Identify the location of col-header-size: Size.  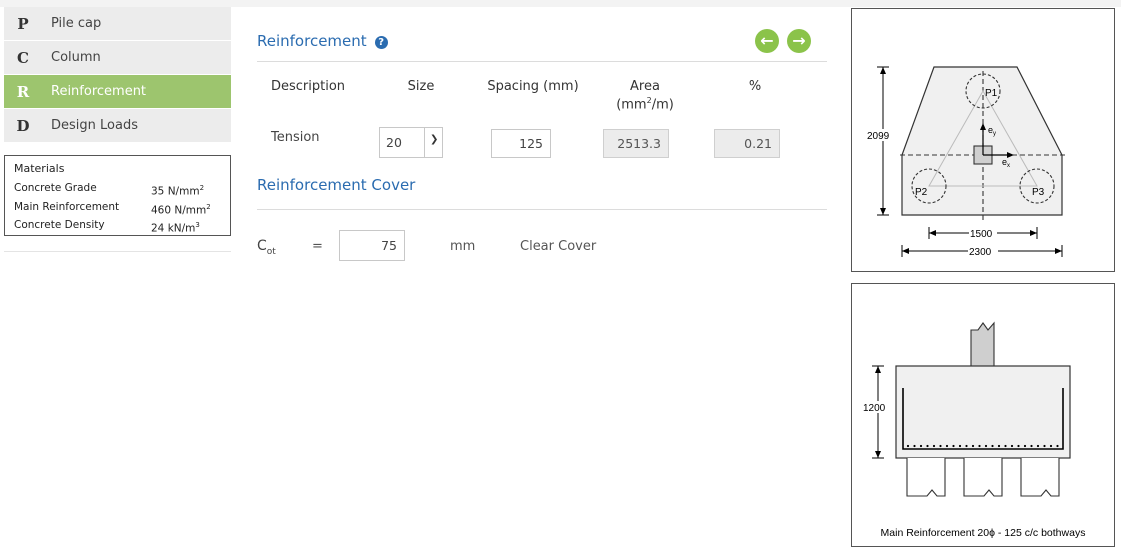
(421, 86).